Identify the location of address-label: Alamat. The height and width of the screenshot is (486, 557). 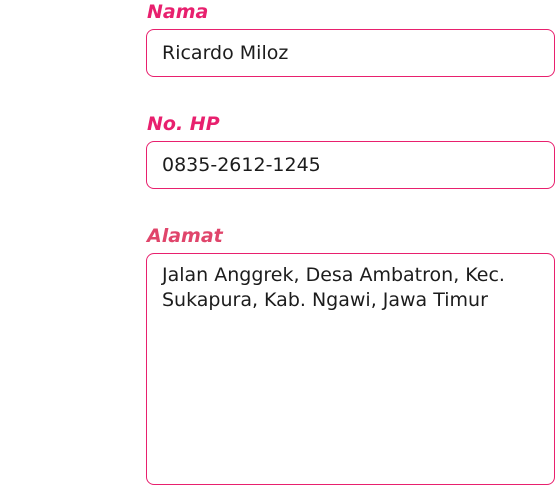
(185, 236).